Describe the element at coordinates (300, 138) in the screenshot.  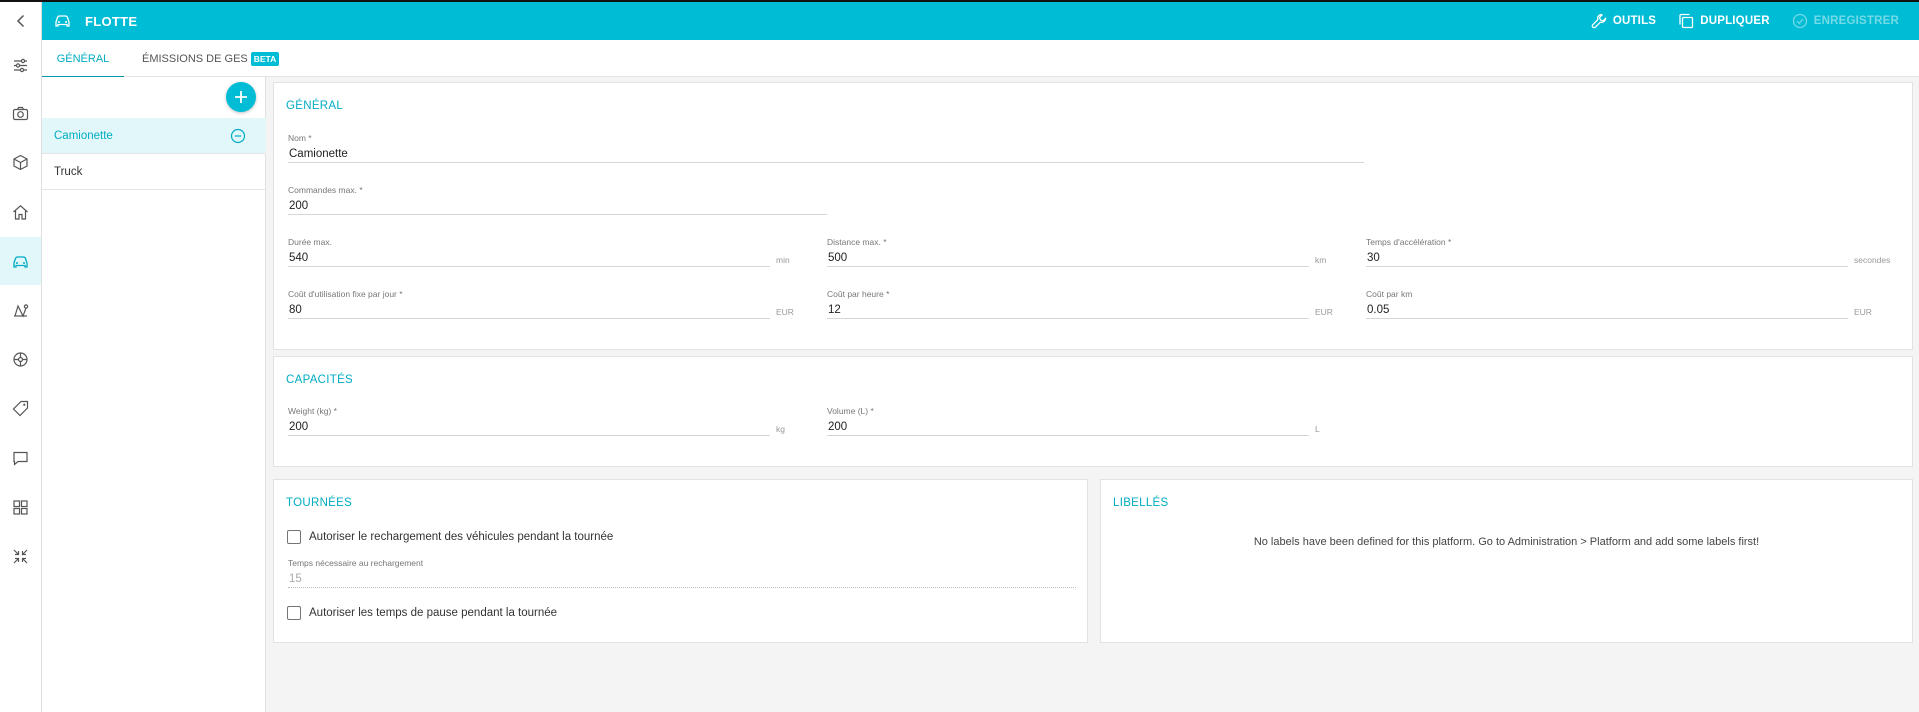
I see `field-label: Nom *` at that location.